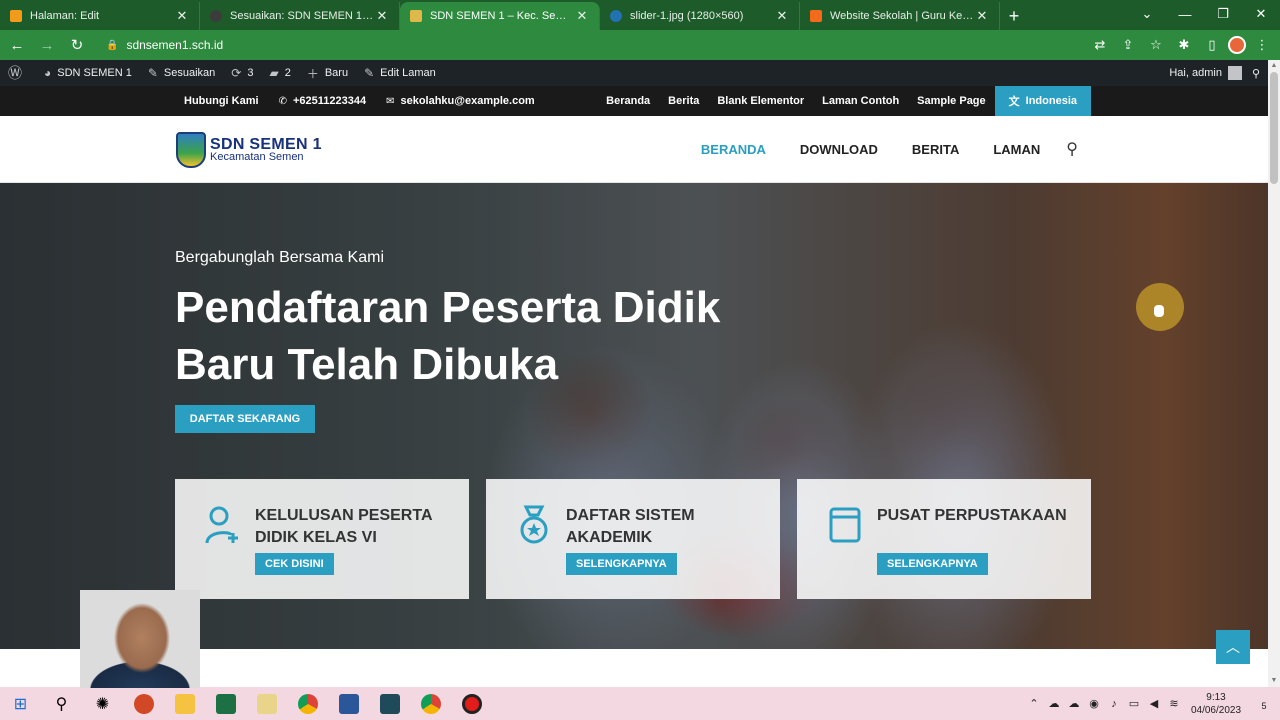 The image size is (1280, 720). Describe the element at coordinates (1016, 149) in the screenshot. I see `nav-laman: LAMAN` at that location.